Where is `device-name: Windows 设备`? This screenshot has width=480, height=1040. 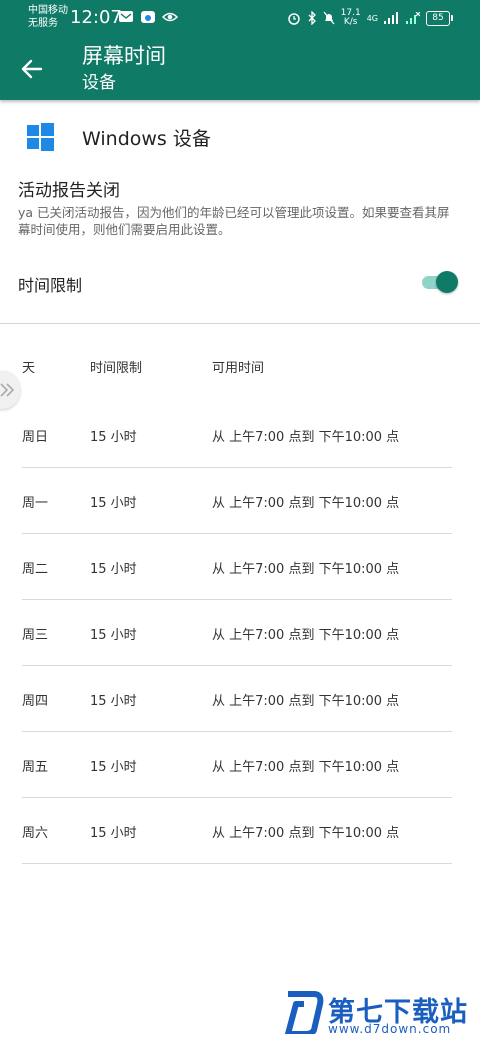
device-name: Windows 设备 is located at coordinates (146, 138).